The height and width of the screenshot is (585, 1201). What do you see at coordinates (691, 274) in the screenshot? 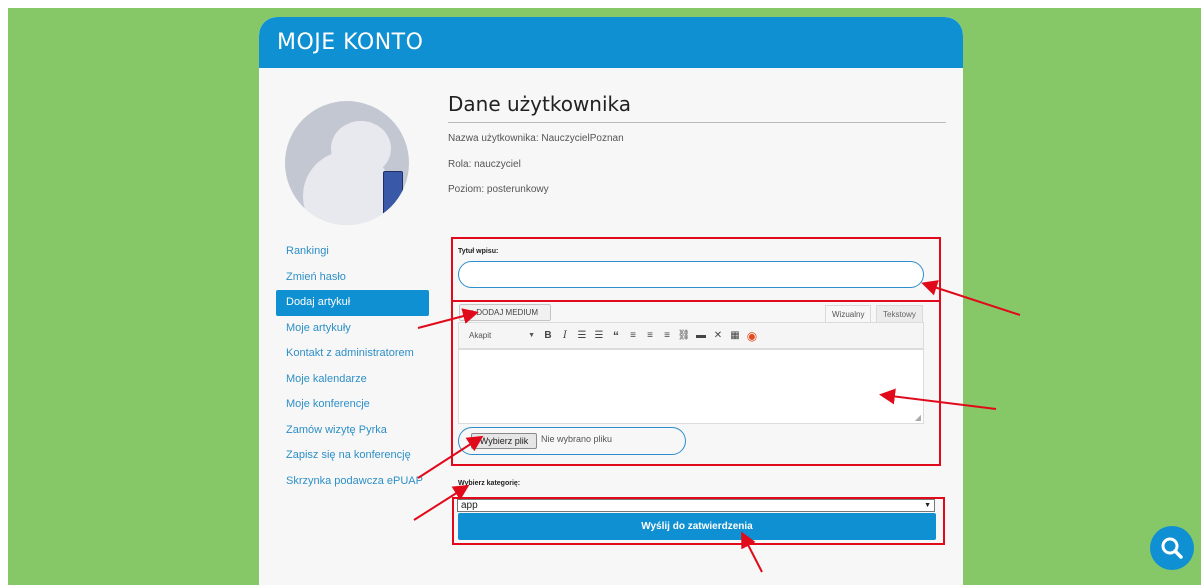
I see `title-input` at bounding box center [691, 274].